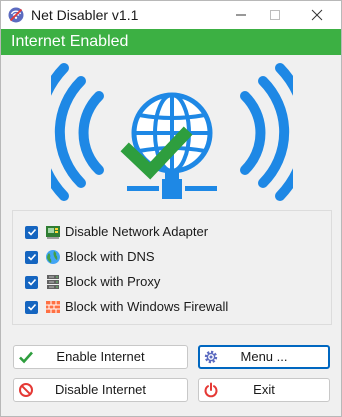 The width and height of the screenshot is (342, 417). I want to click on disable-internet-button: Disable Internet, so click(100, 390).